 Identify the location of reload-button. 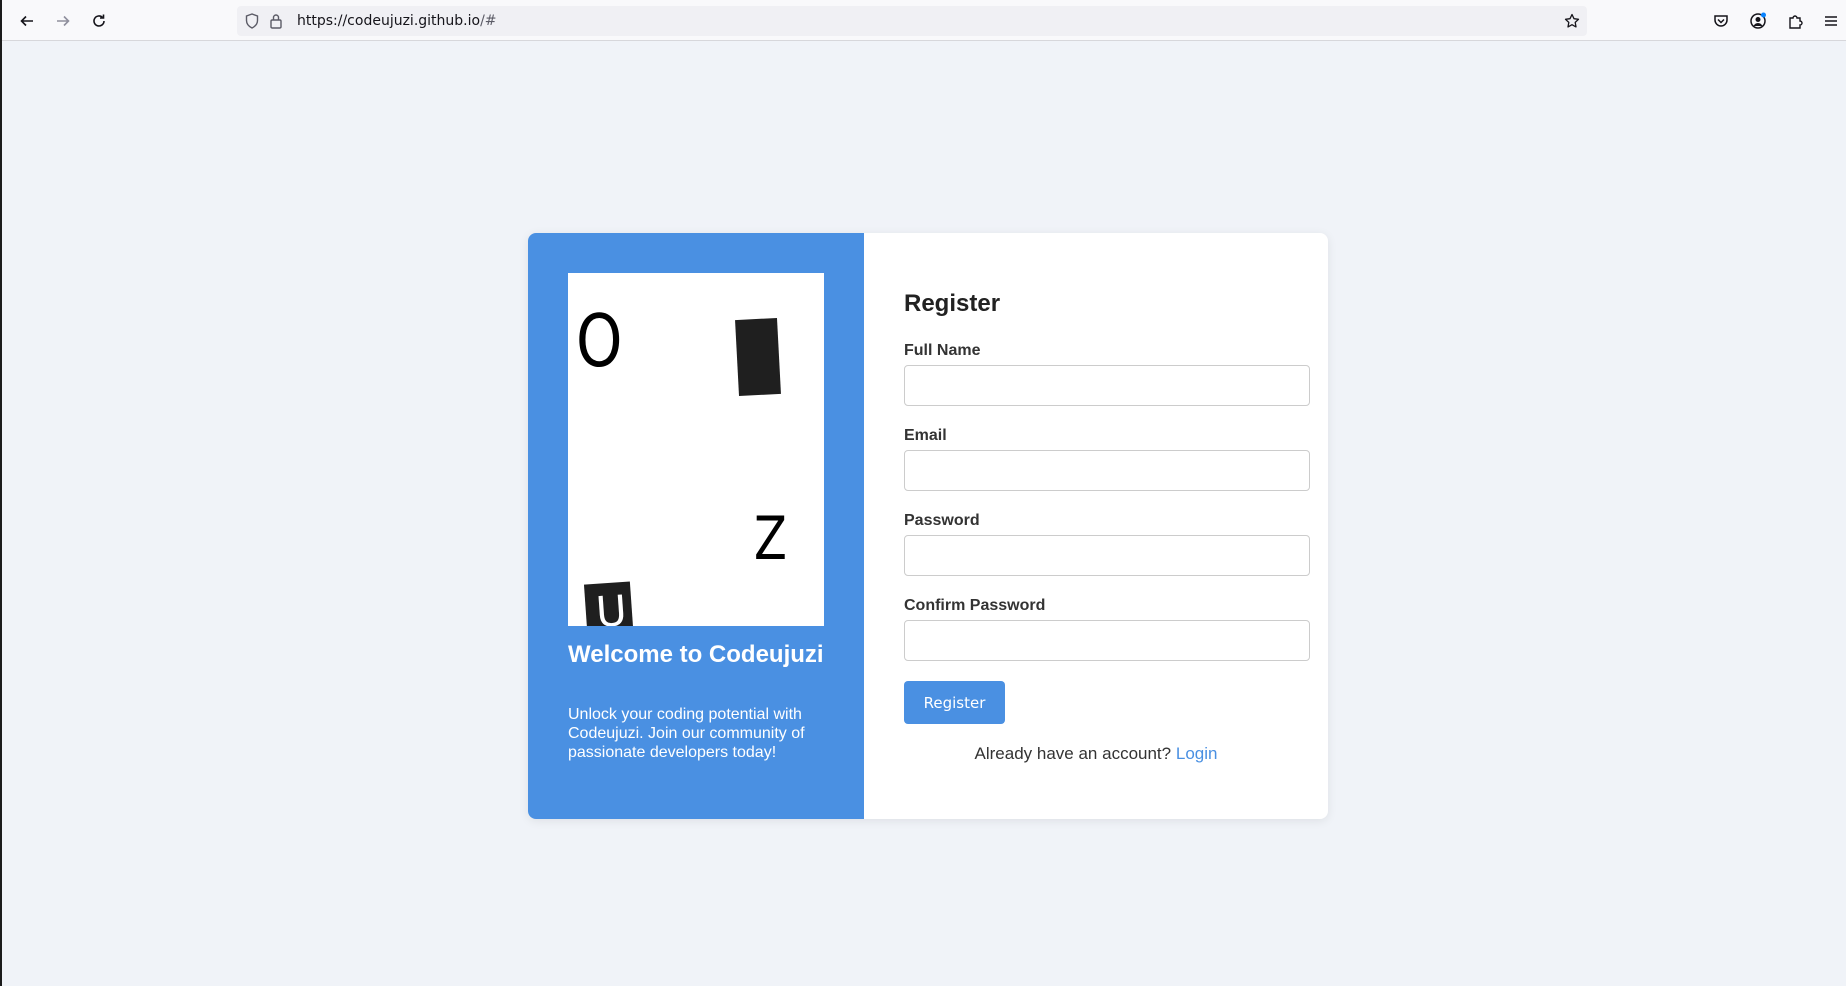
(99, 21).